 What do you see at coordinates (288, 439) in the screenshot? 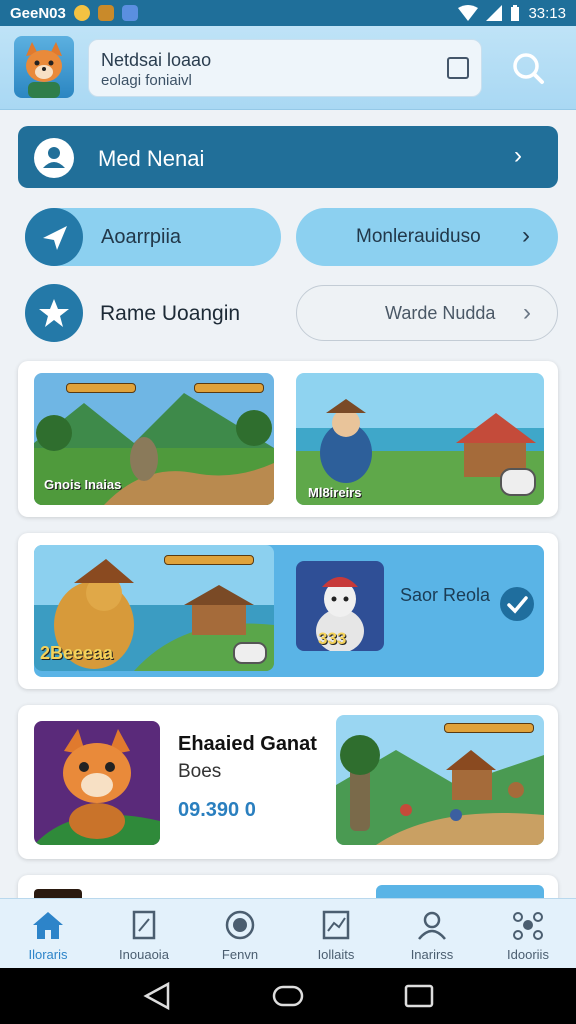
I see `game-card: Gnois Inaias Ml8ireirs` at bounding box center [288, 439].